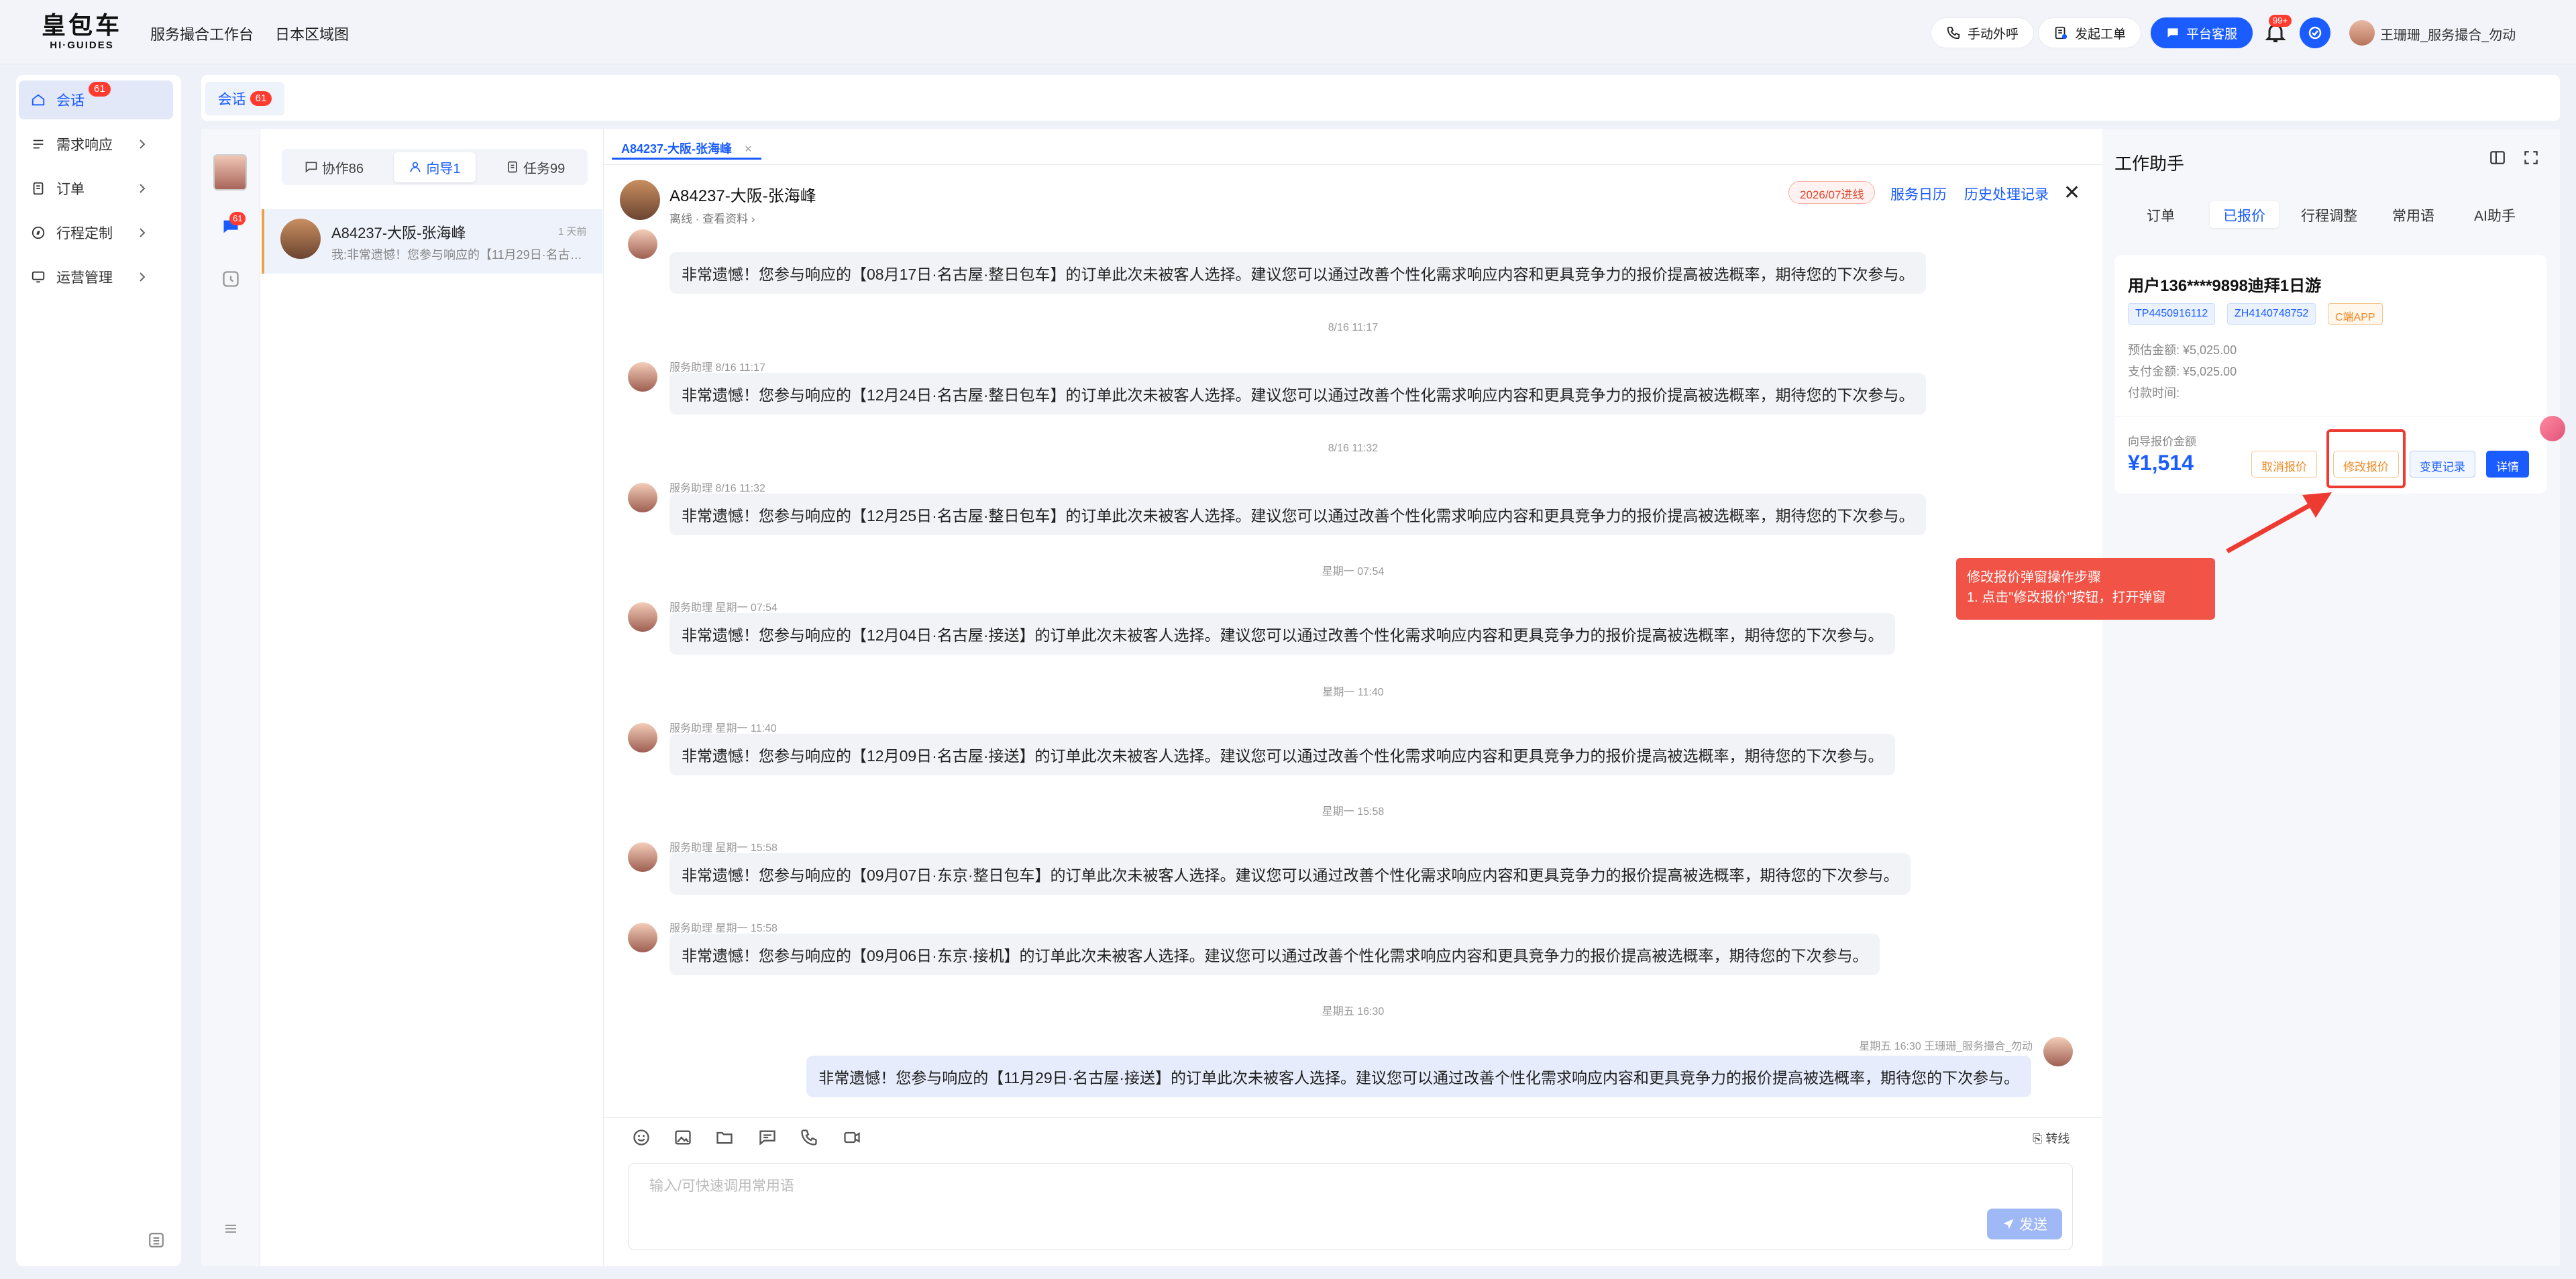  What do you see at coordinates (724, 1137) in the screenshot?
I see `folder-icon` at bounding box center [724, 1137].